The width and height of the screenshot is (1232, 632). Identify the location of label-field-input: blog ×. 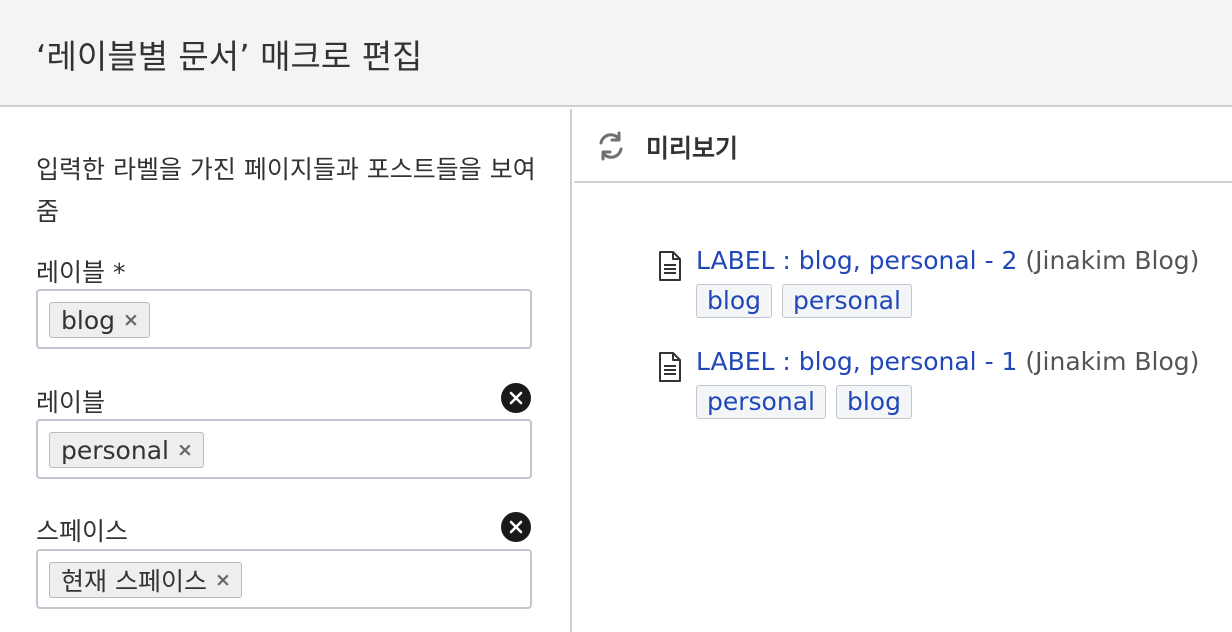
(284, 319).